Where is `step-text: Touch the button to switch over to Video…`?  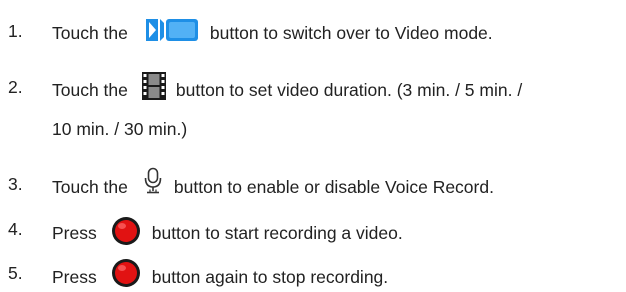 step-text: Touch the button to switch over to Video… is located at coordinates (272, 31).